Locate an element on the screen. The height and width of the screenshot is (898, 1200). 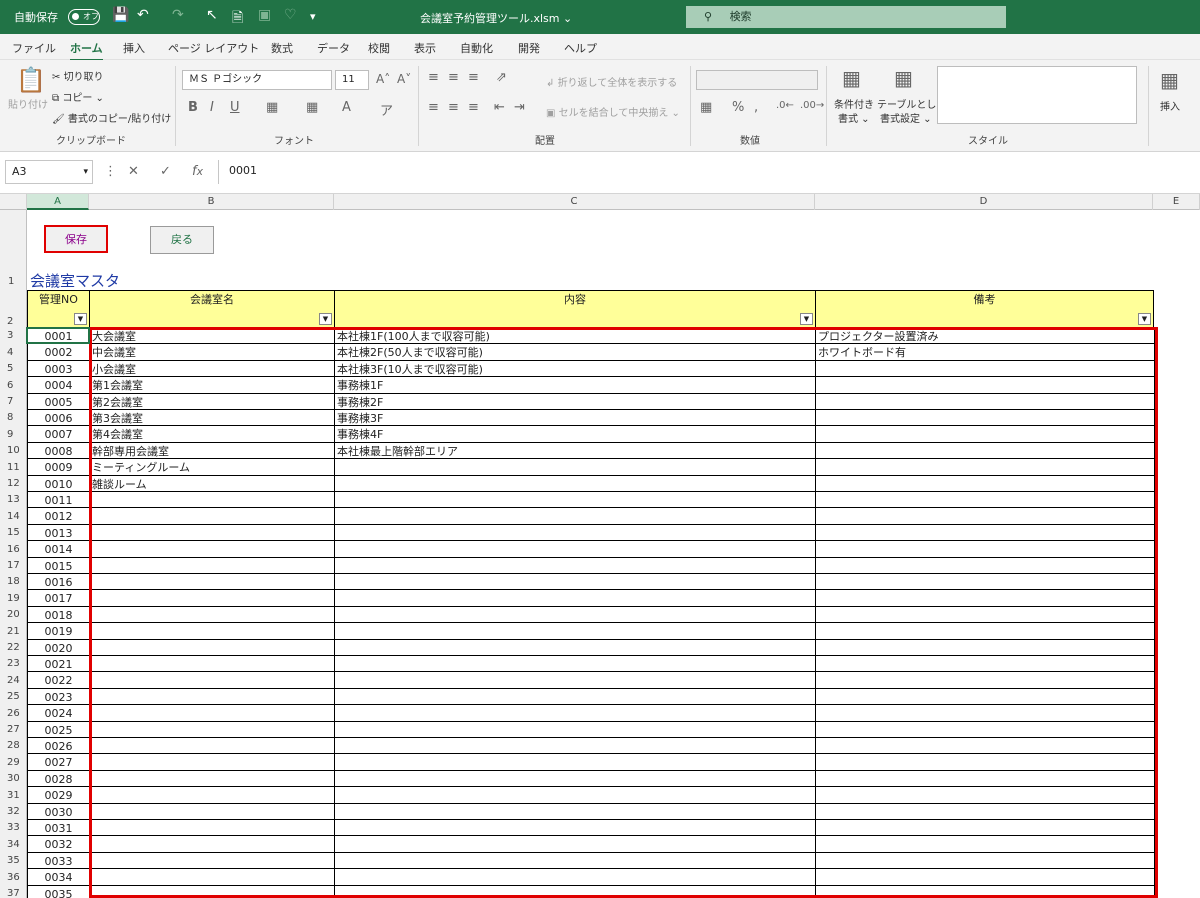
row-header: 34 is located at coordinates (13, 844).